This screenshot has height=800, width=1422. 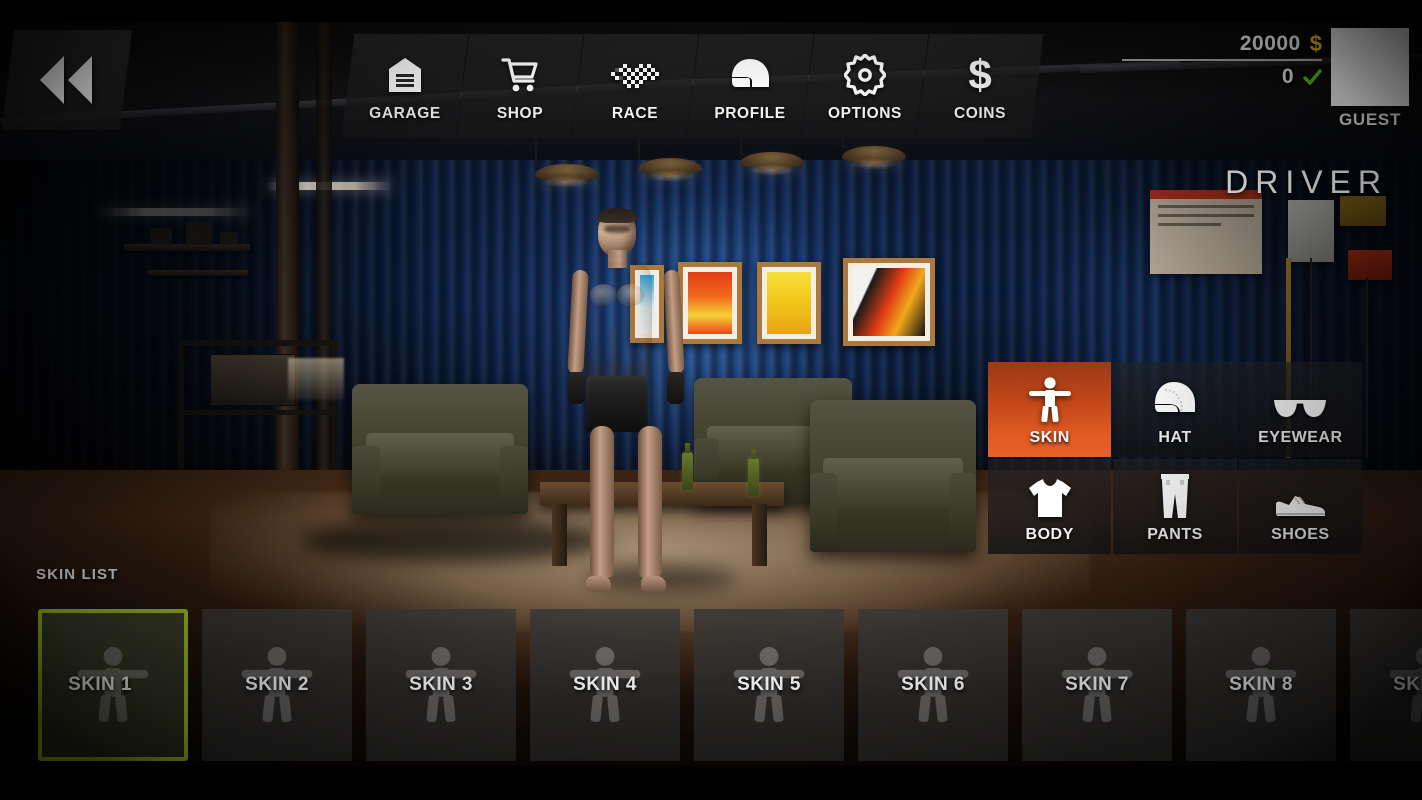 I want to click on bottle, so click(x=753, y=472).